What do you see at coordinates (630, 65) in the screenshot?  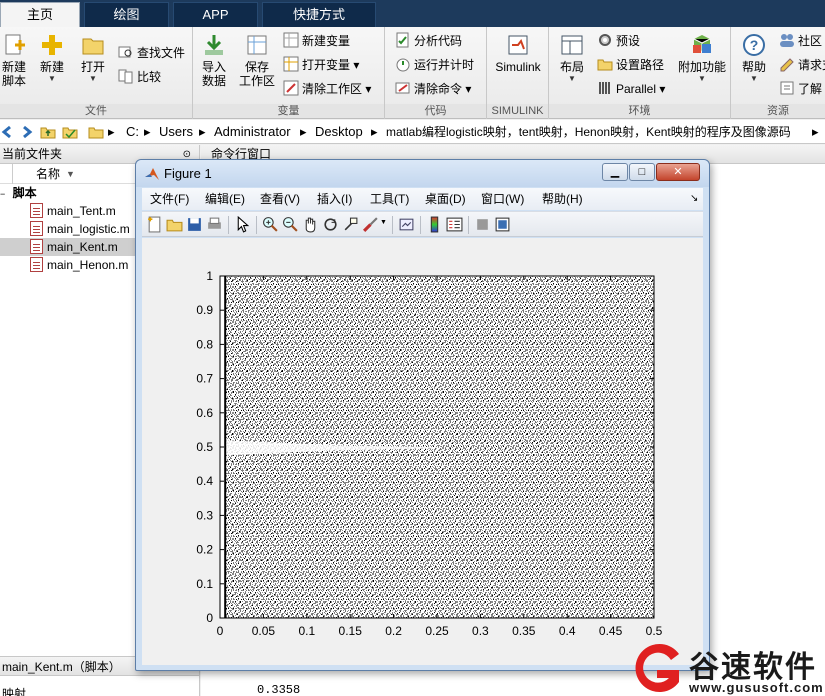 I see `set-path-button: 设置路径` at bounding box center [630, 65].